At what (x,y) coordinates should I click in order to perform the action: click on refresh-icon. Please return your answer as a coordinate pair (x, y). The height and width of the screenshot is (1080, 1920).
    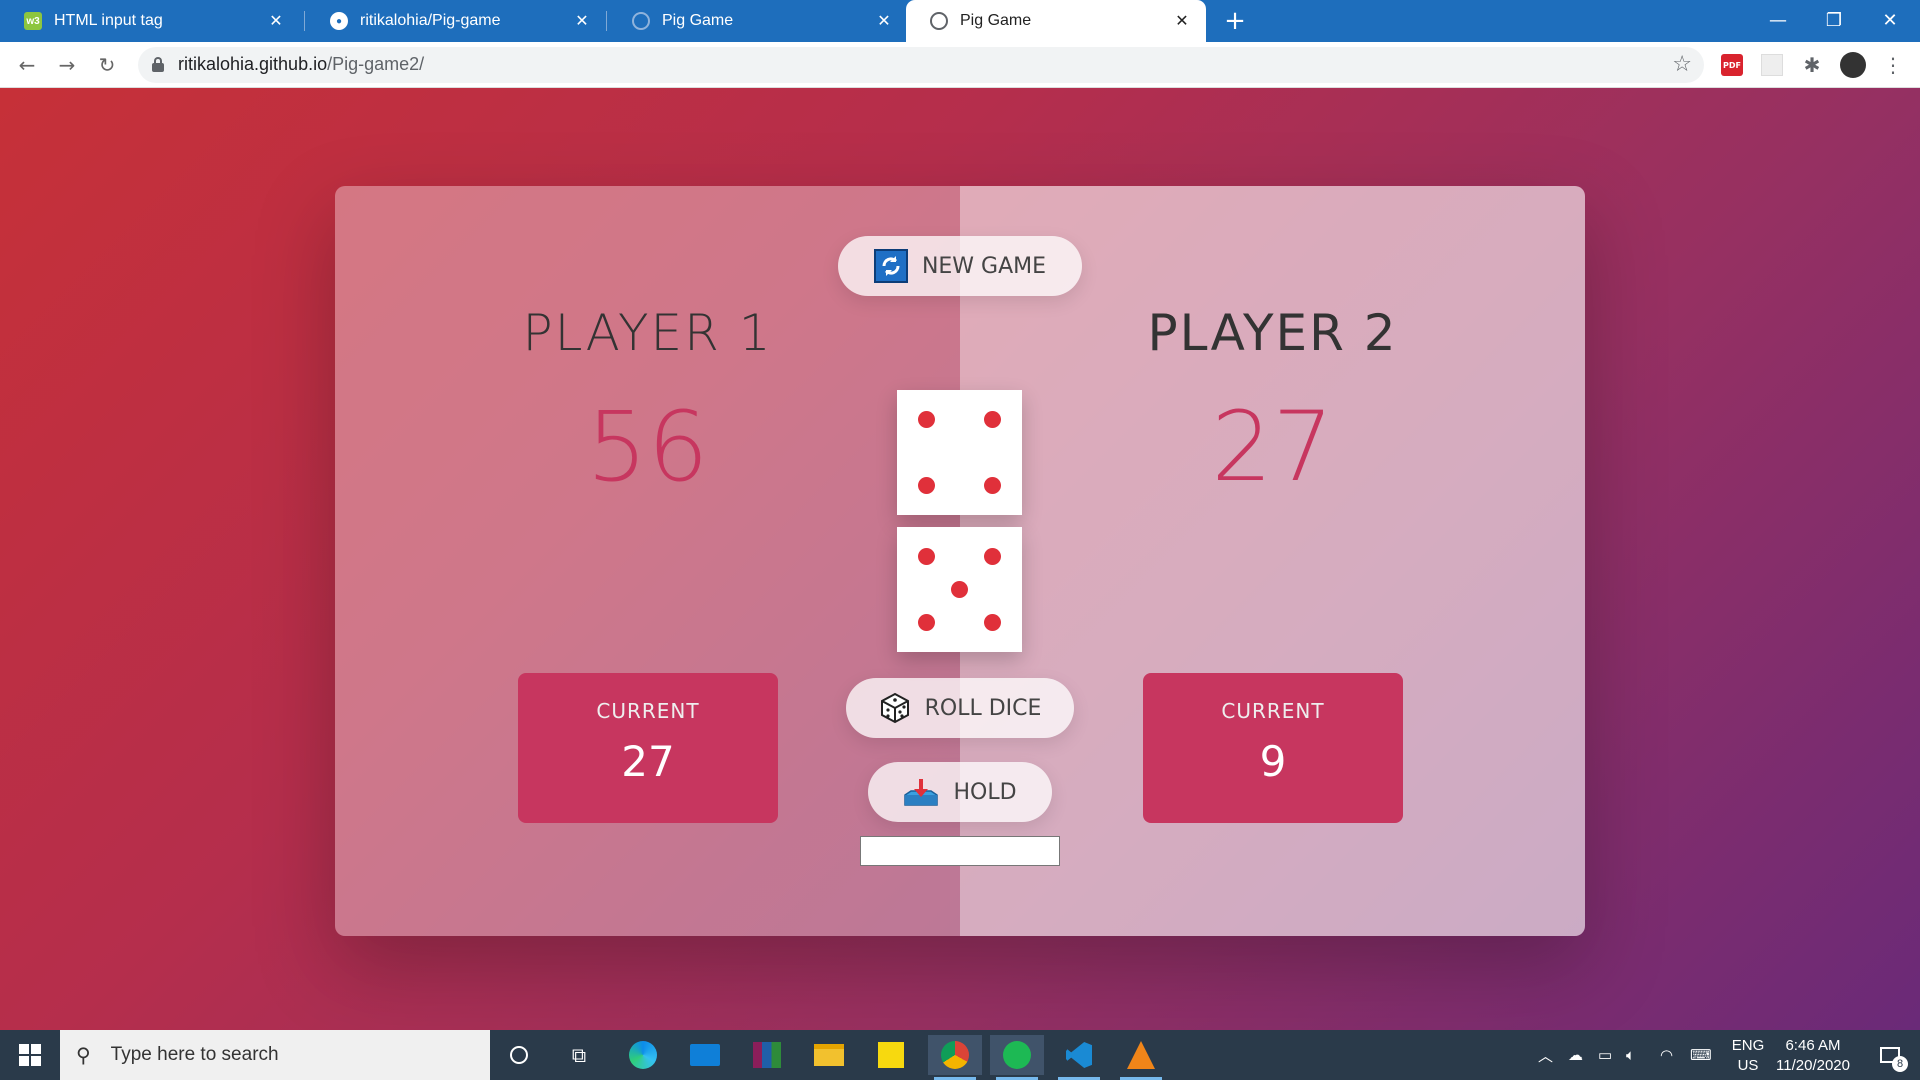
    Looking at the image, I should click on (890, 266).